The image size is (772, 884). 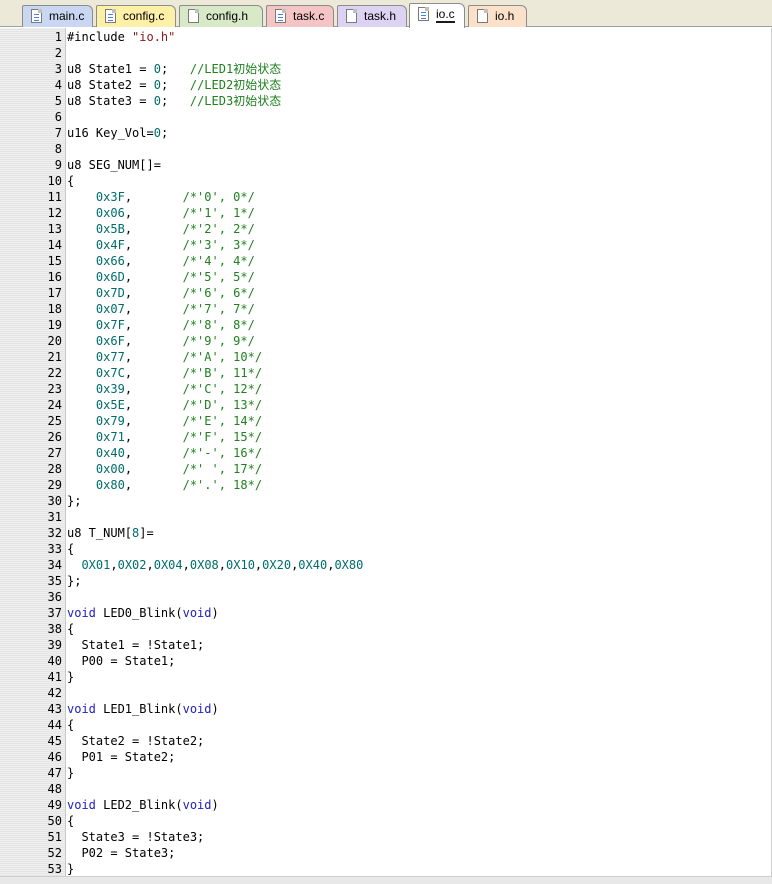 I want to click on code-line: 27 0x40, /*'-', 16*/, so click(x=386, y=453).